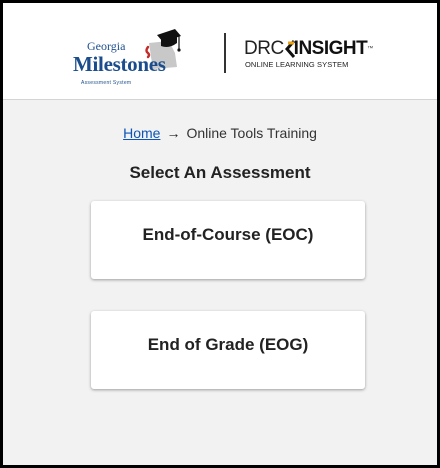 The height and width of the screenshot is (468, 440). Describe the element at coordinates (370, 49) in the screenshot. I see `trademark-symbol: ™` at that location.